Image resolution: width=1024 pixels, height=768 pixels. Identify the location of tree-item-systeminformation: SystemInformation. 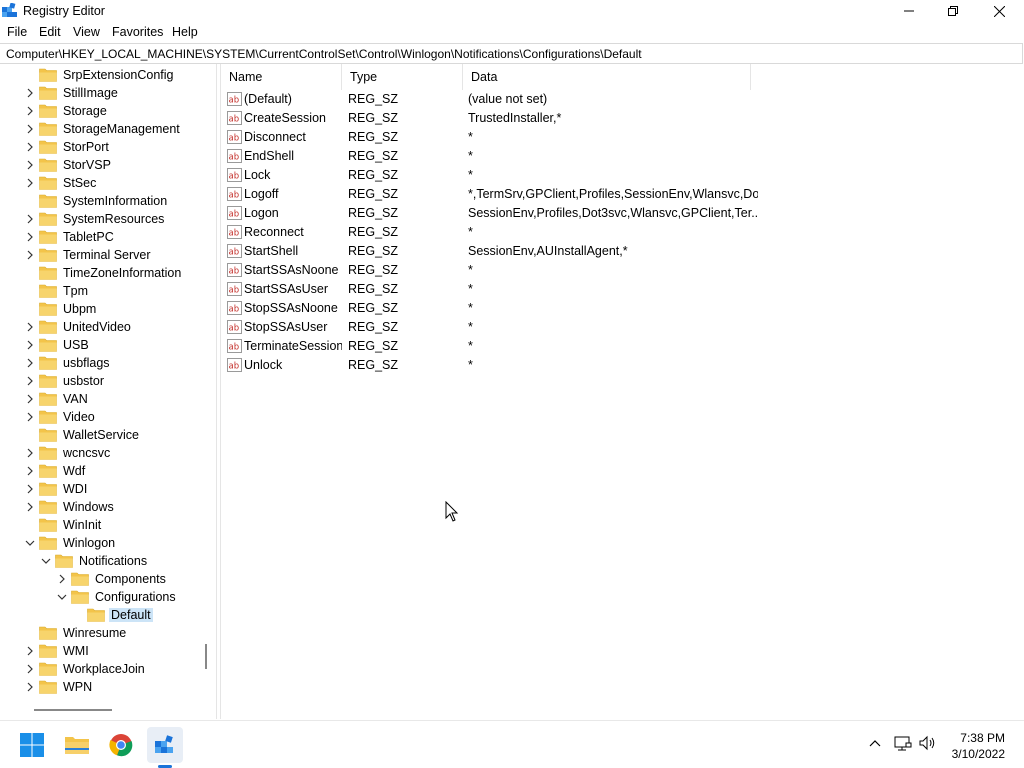
(97, 201).